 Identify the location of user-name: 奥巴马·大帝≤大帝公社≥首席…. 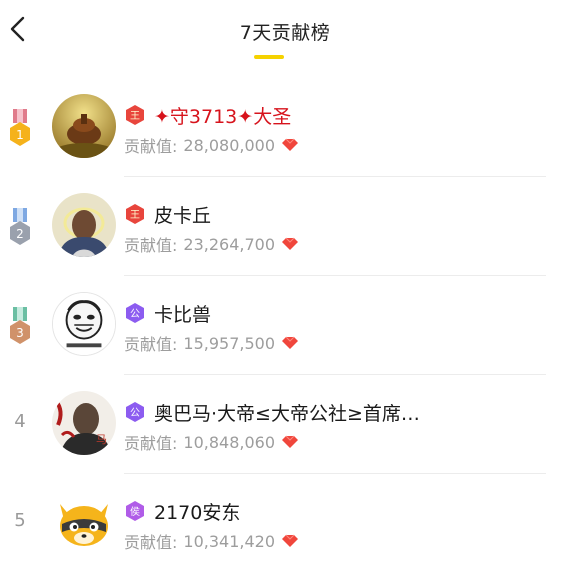
(287, 412).